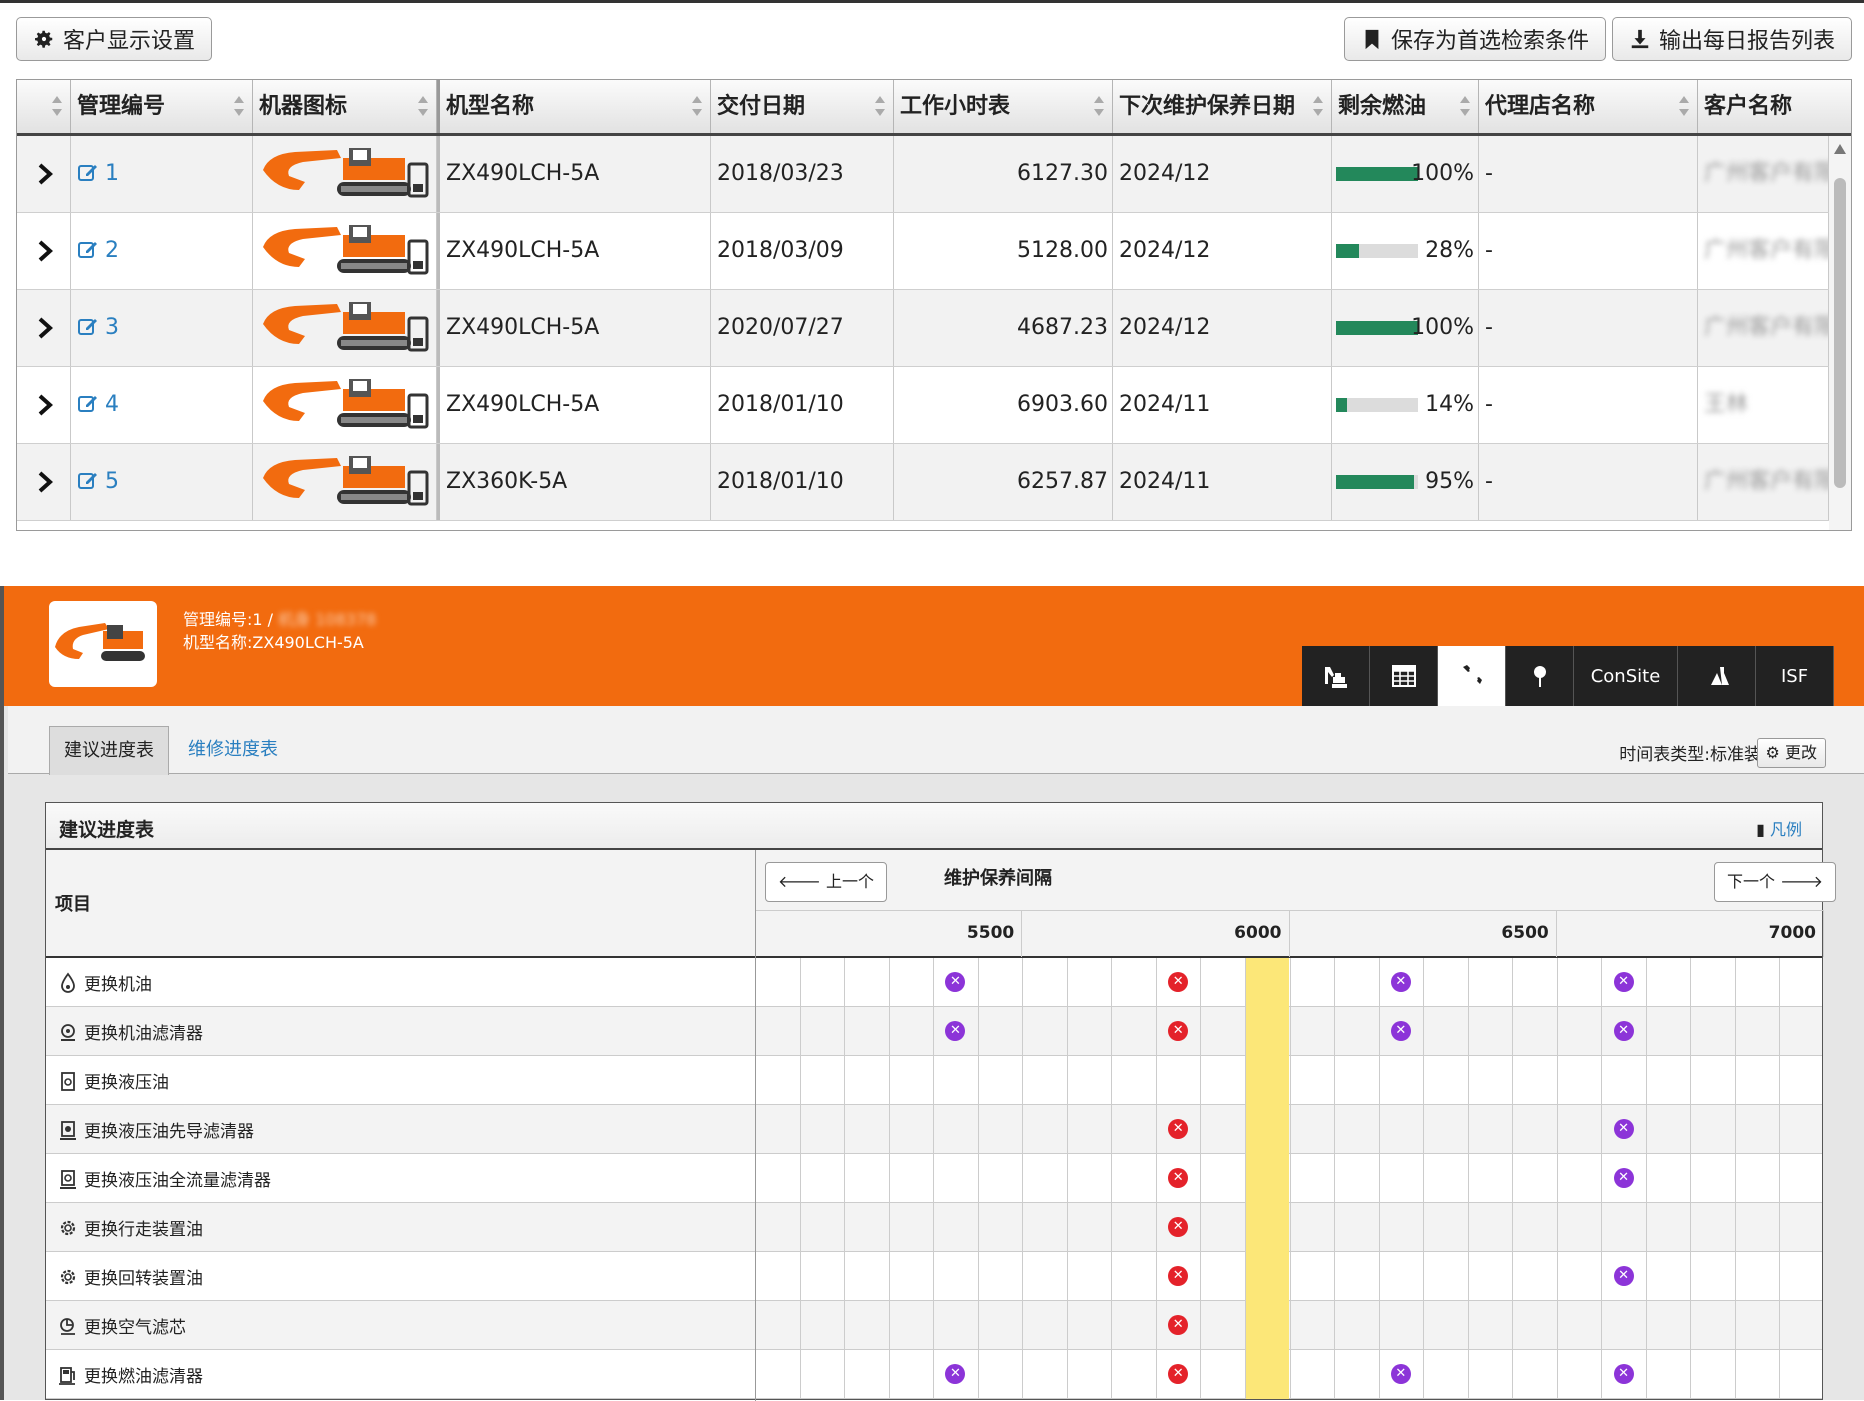 This screenshot has height=1401, width=1864. What do you see at coordinates (233, 750) in the screenshot?
I see `subtab-repair: 维修进度表` at bounding box center [233, 750].